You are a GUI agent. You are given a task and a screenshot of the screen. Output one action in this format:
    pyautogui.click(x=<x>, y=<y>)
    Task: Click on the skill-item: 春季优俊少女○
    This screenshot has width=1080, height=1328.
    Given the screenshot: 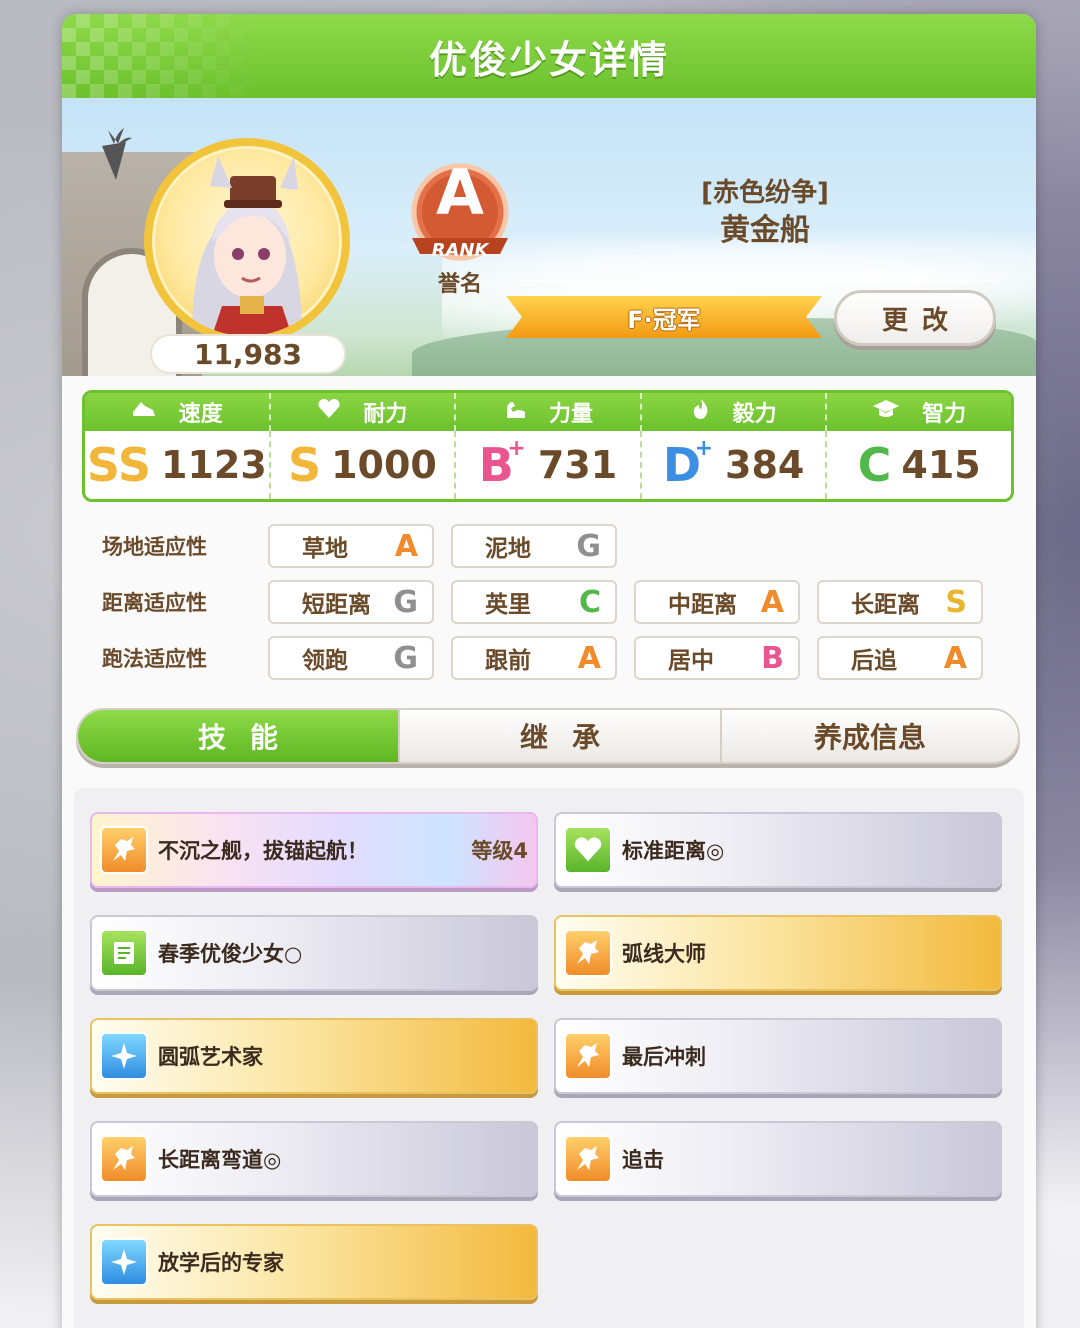 What is the action you would take?
    pyautogui.click(x=314, y=953)
    